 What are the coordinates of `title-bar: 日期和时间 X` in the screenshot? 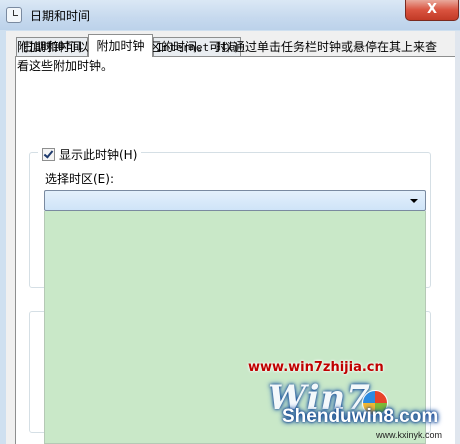 It's located at (230, 15).